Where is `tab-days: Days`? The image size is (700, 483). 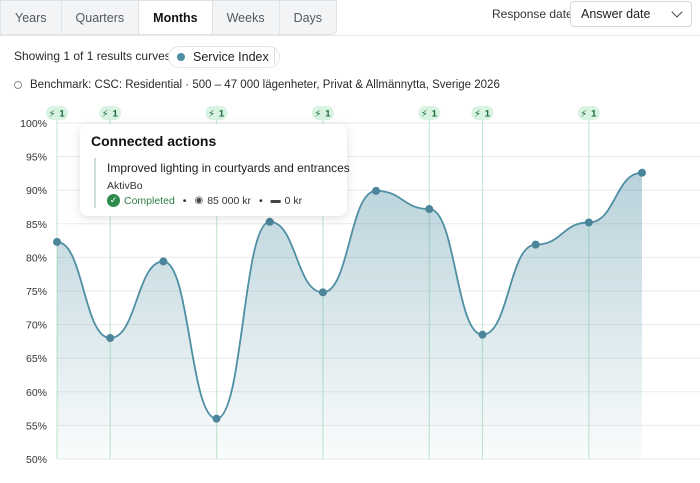
tab-days: Days is located at coordinates (308, 17).